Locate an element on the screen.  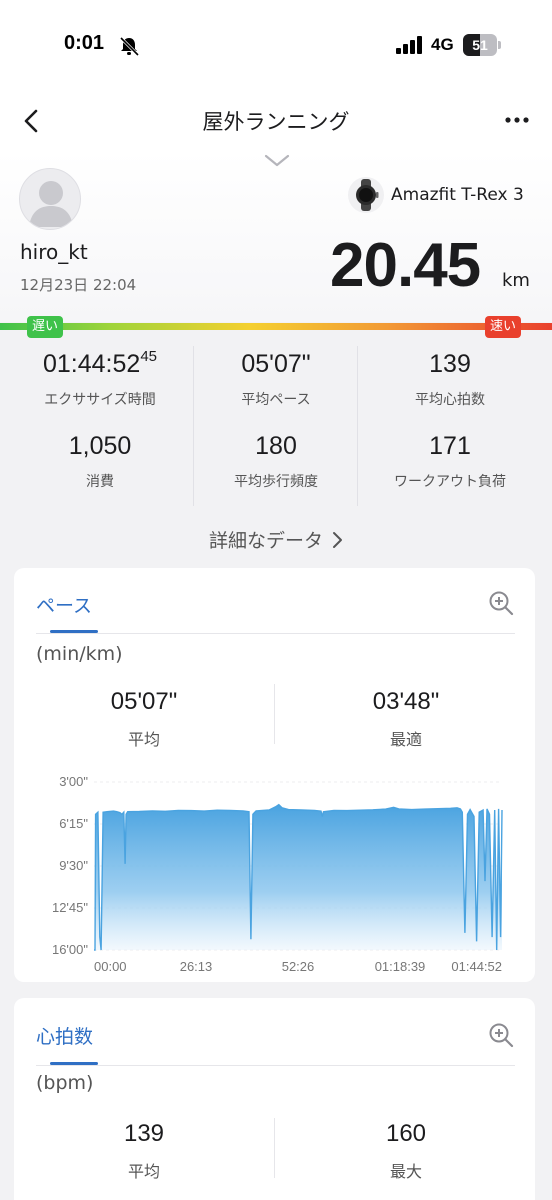
bell-slash-icon is located at coordinates (129, 46).